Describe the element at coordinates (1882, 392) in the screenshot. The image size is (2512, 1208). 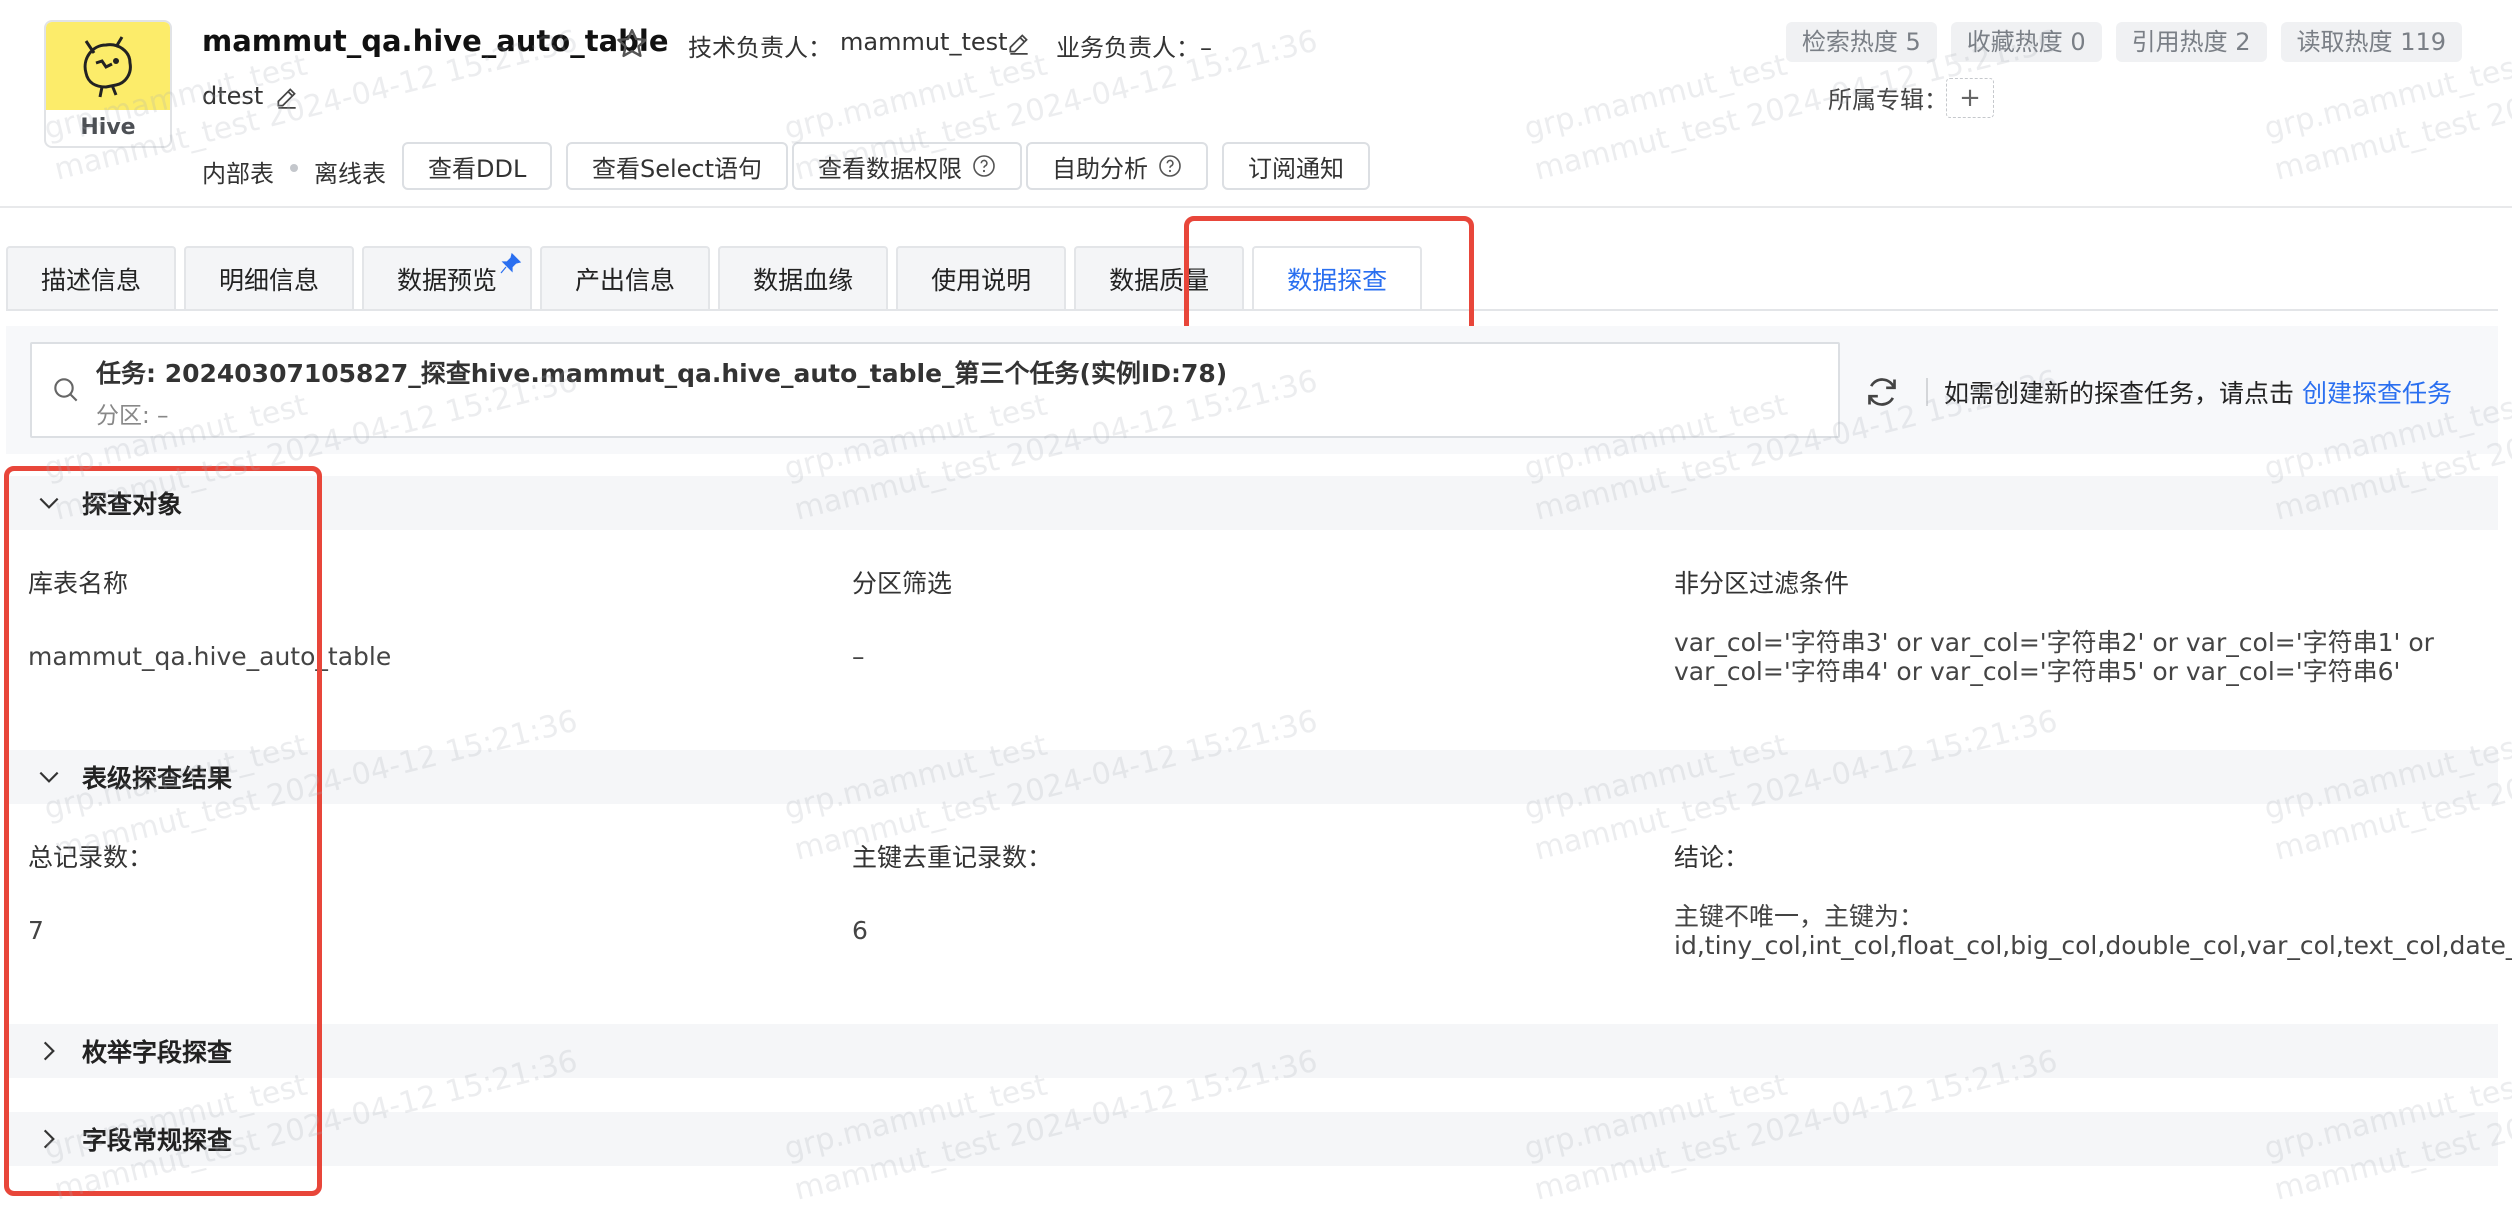
I see `refresh-icon` at that location.